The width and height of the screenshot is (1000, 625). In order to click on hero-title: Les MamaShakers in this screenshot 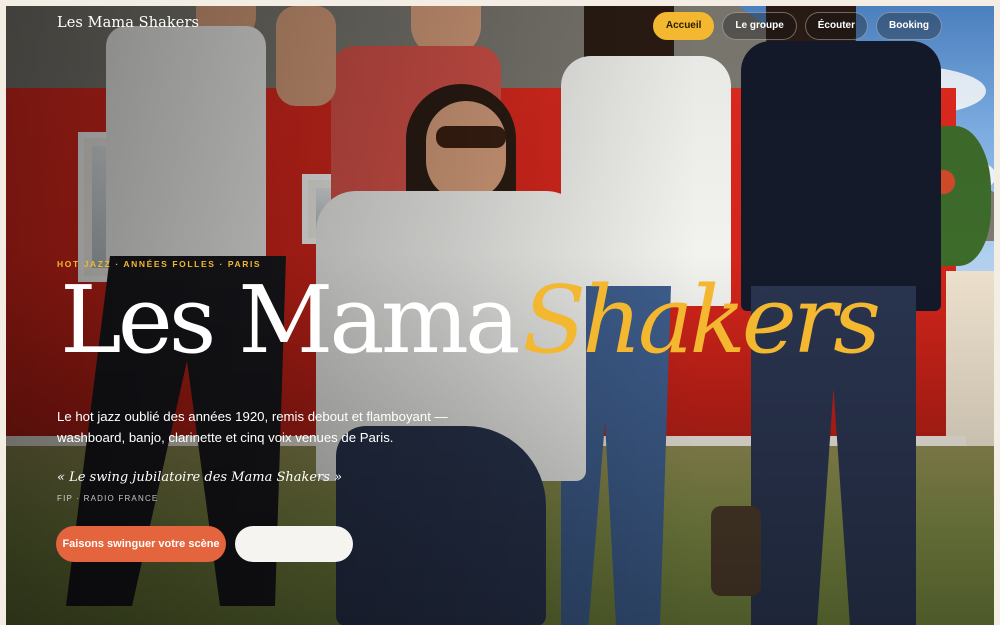, I will do `click(470, 320)`.